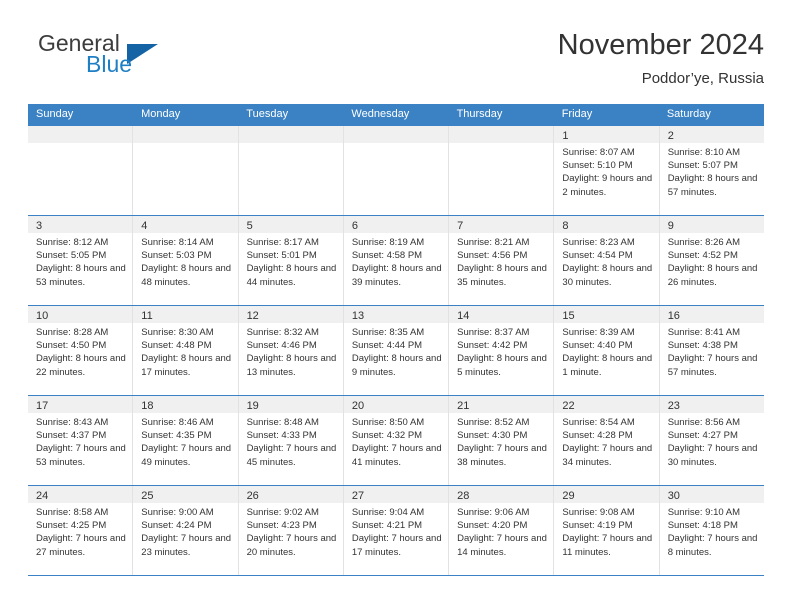 The image size is (792, 612). What do you see at coordinates (661, 59) in the screenshot?
I see `title-block: November 2024 Poddor’ye, Russia` at bounding box center [661, 59].